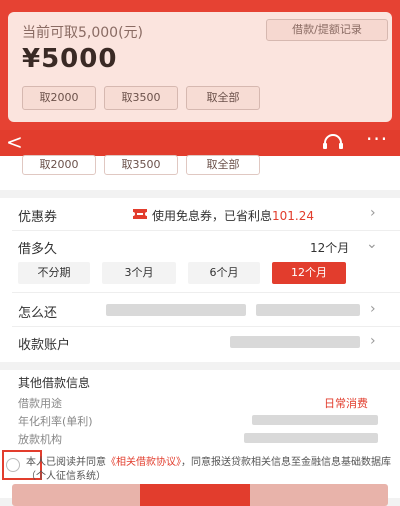  What do you see at coordinates (38, 313) in the screenshot?
I see `repay-label: 怎么还` at bounding box center [38, 313].